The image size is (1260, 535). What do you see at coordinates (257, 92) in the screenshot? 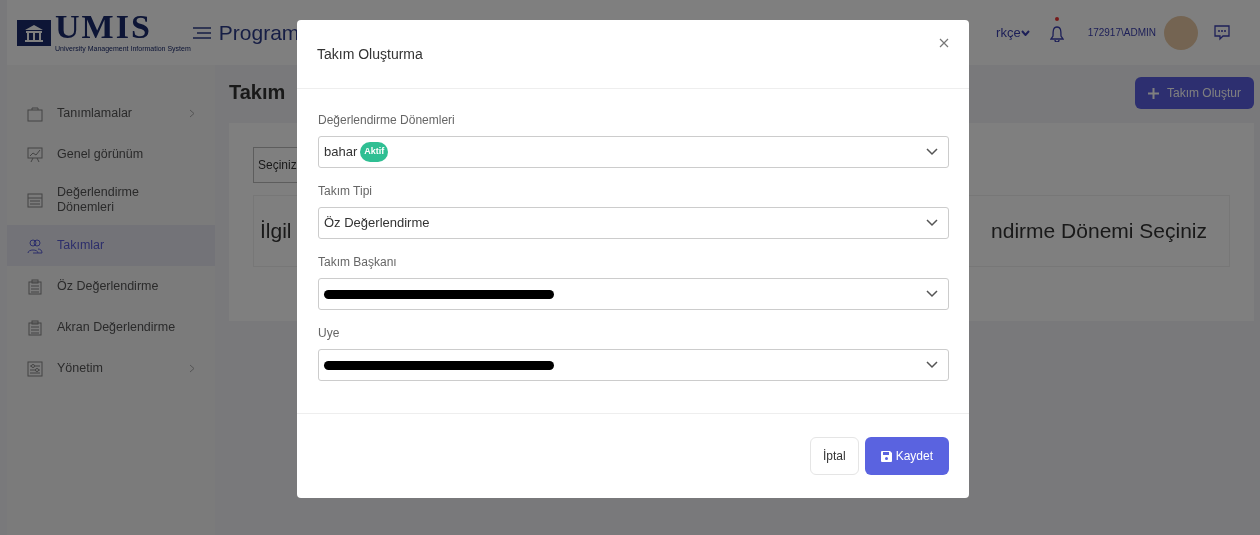
I see `page-heading: Takım` at bounding box center [257, 92].